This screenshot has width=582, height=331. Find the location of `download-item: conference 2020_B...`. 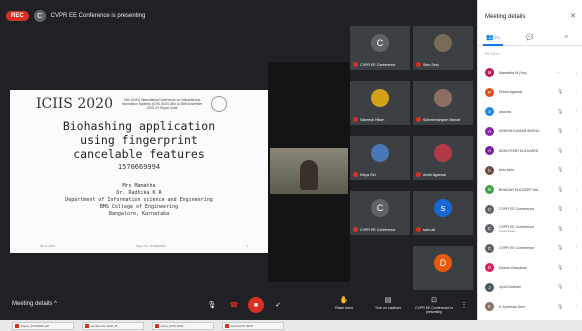

download-item: conference 2020_B... is located at coordinates (113, 326).